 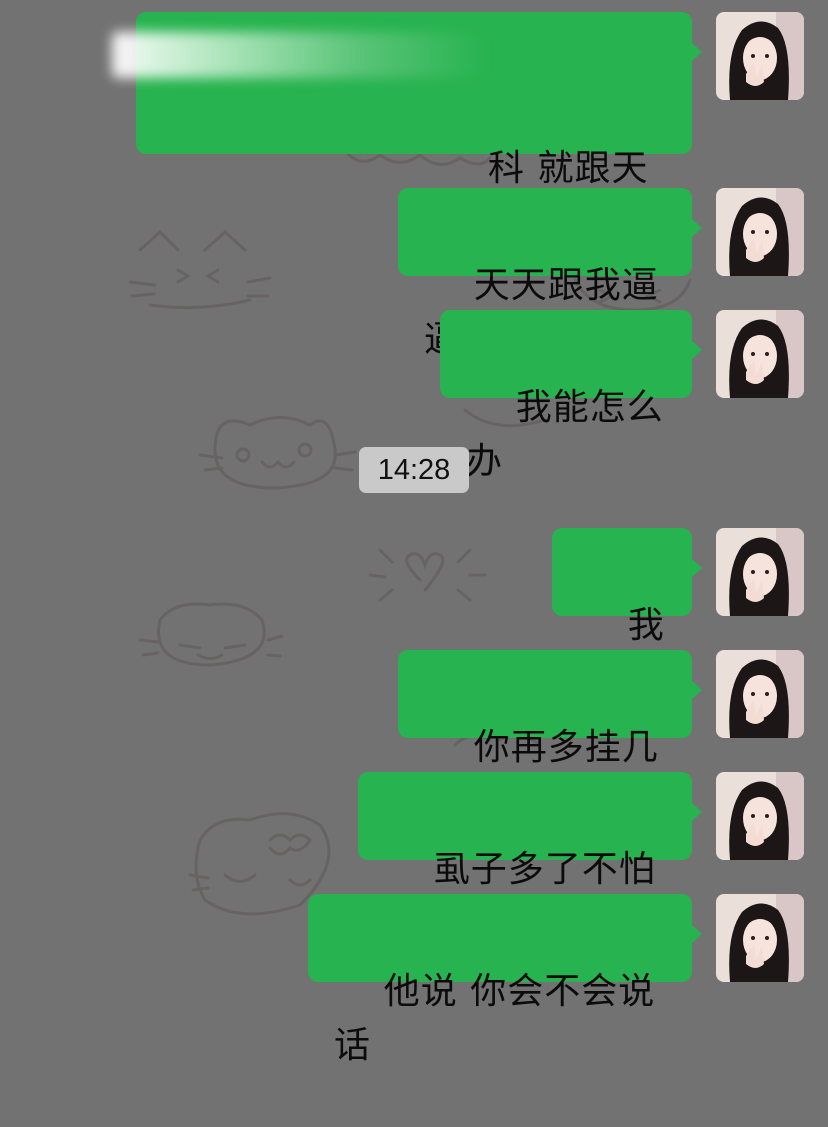 I want to click on message-text: 我能怎么办, so click(x=565, y=434).